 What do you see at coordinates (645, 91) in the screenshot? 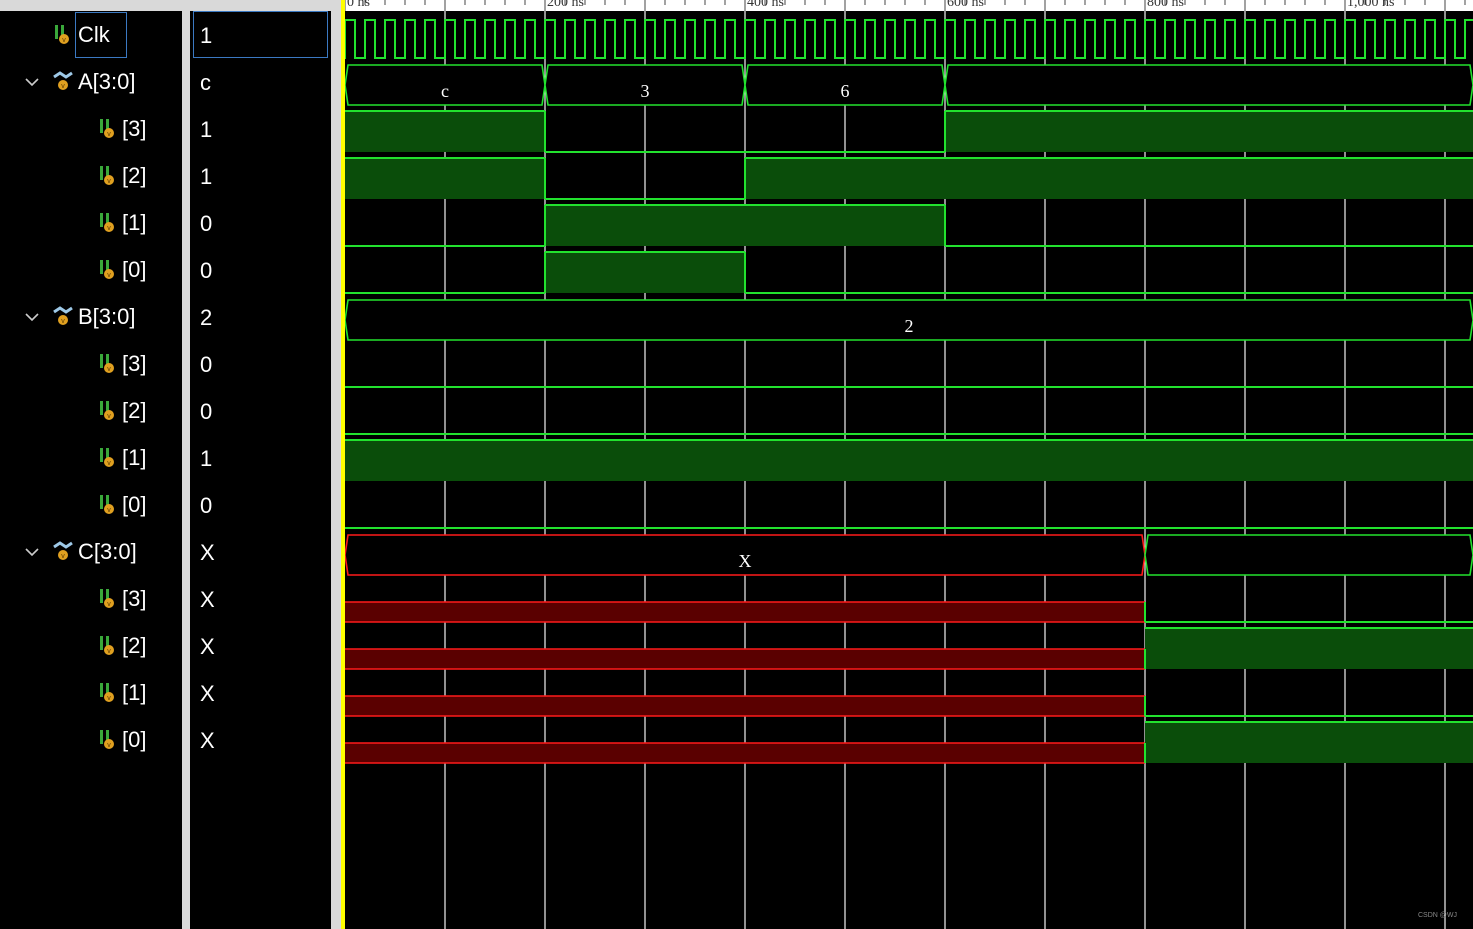
I see `a-bus-value-label: 3` at bounding box center [645, 91].